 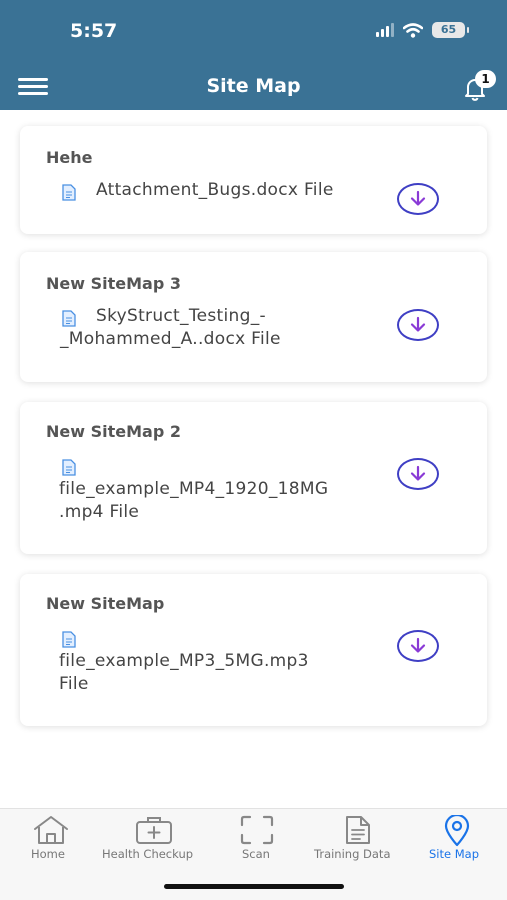 I want to click on tab-health-checkup: Health Checkup, so click(x=154, y=840).